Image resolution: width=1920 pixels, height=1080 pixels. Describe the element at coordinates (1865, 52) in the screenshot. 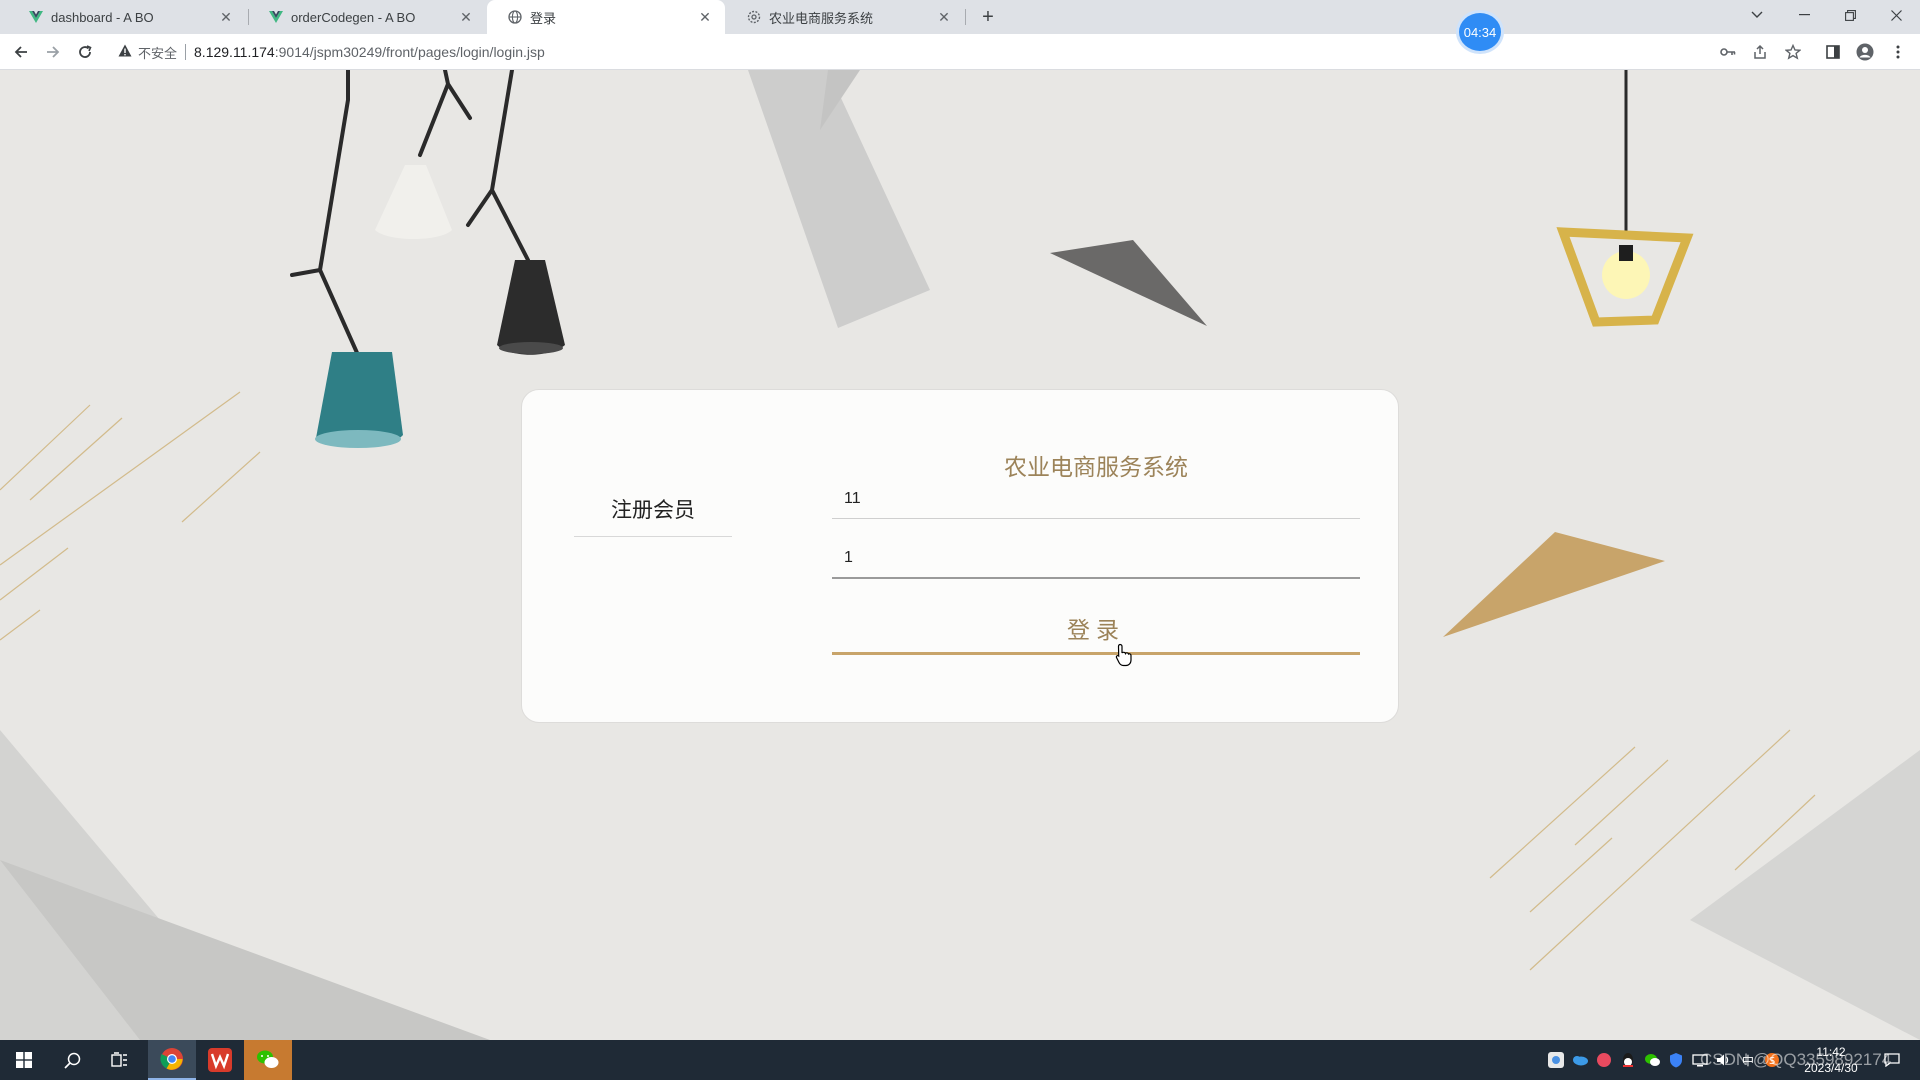

I see `profile-avatar-icon` at that location.